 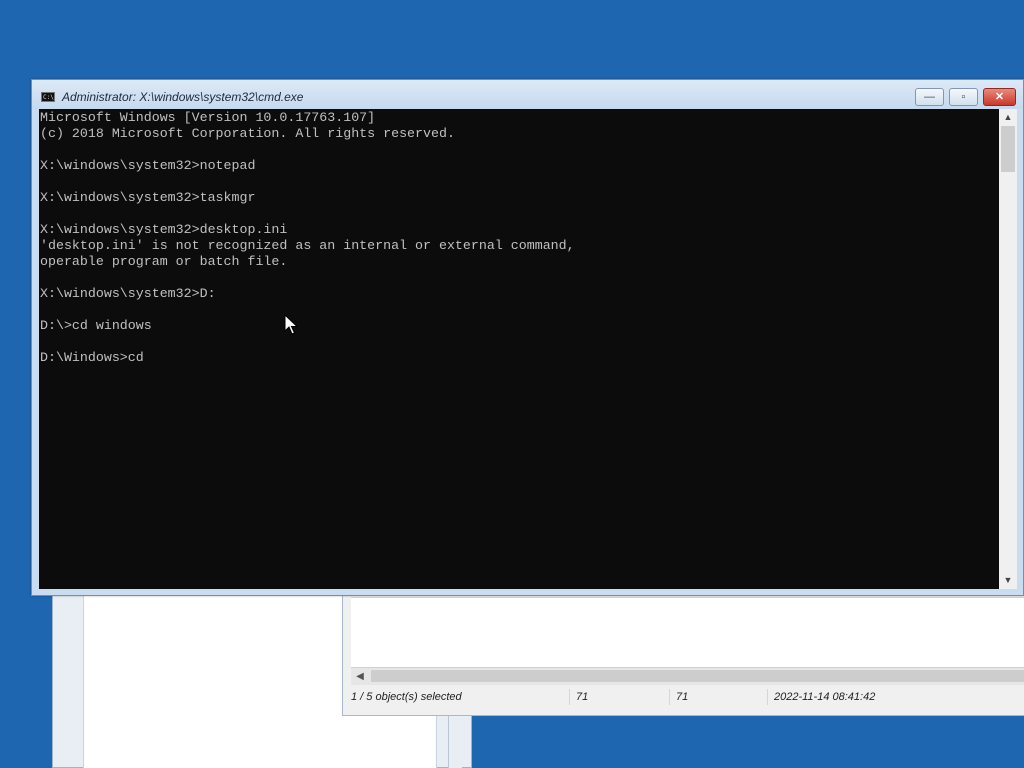 What do you see at coordinates (963, 97) in the screenshot?
I see `maximize-button: ▫` at bounding box center [963, 97].